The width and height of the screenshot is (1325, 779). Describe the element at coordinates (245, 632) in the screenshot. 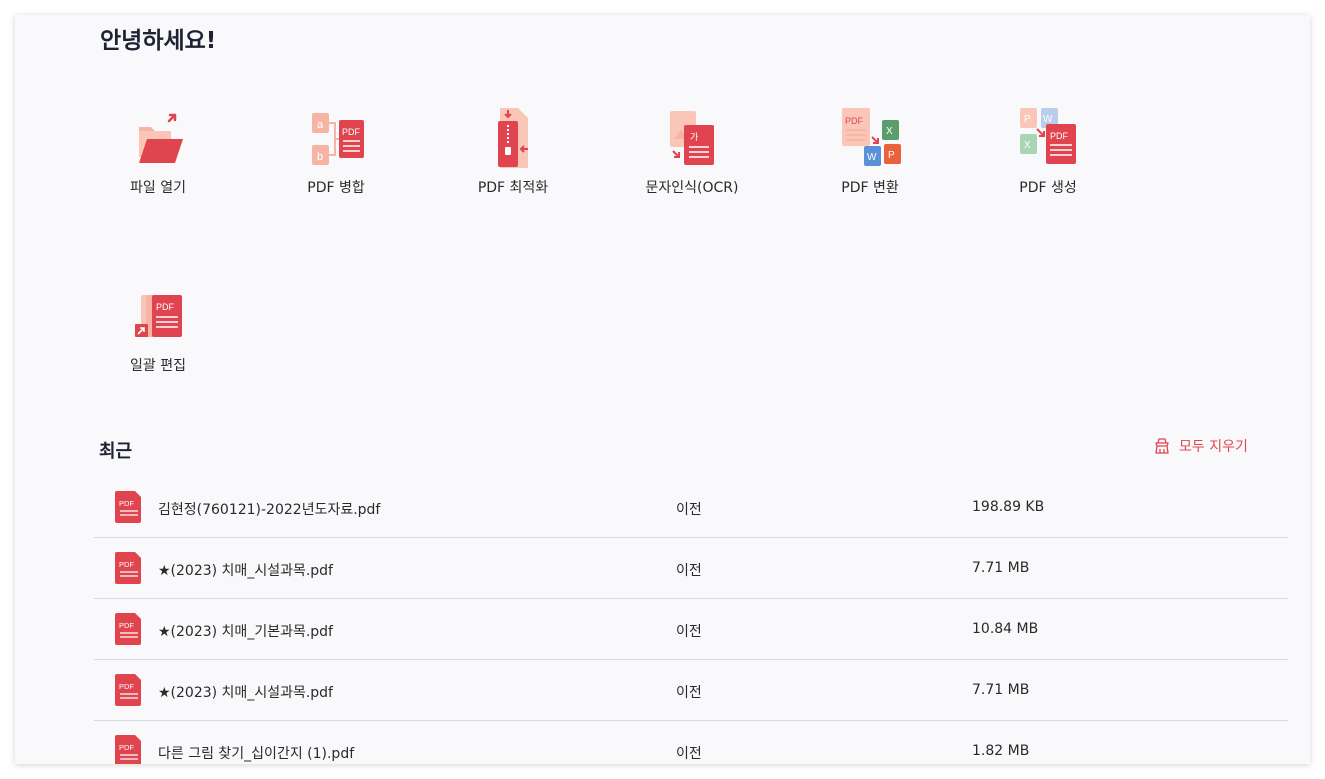

I see `file-name: ★(2023) 치매_기본과목.pdf` at that location.